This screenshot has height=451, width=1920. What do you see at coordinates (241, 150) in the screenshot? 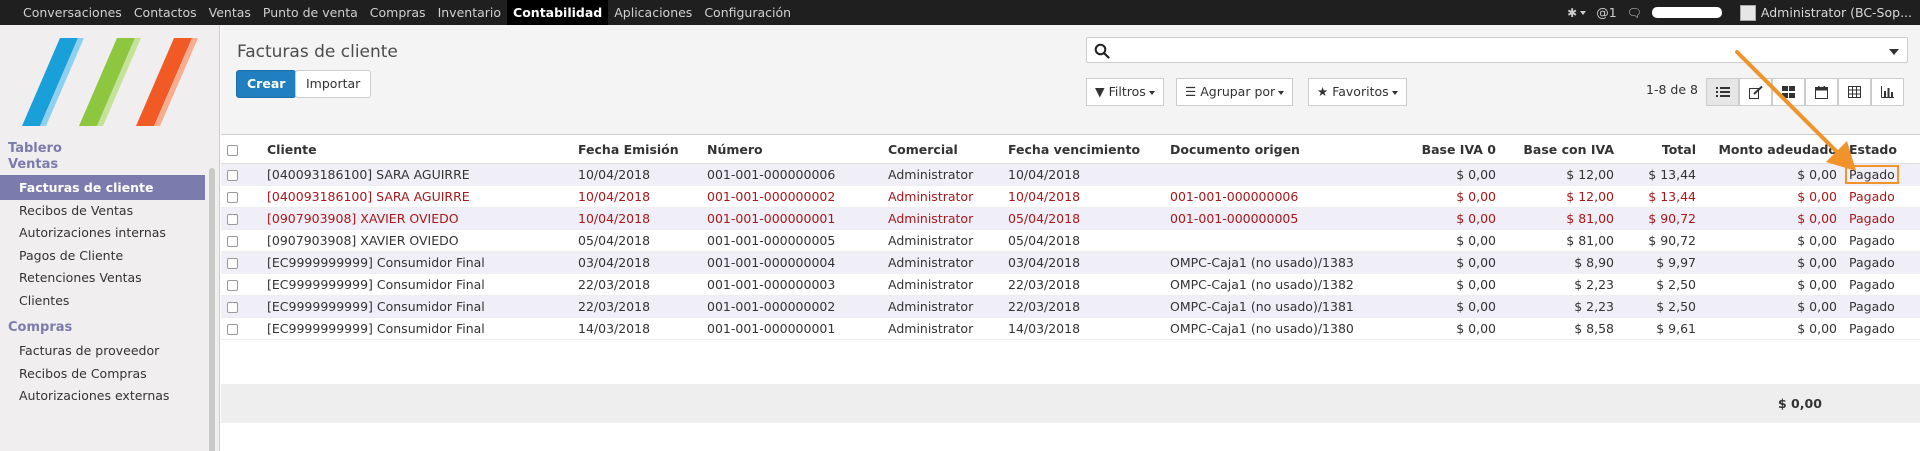
I see `select-all-checkbox` at bounding box center [241, 150].